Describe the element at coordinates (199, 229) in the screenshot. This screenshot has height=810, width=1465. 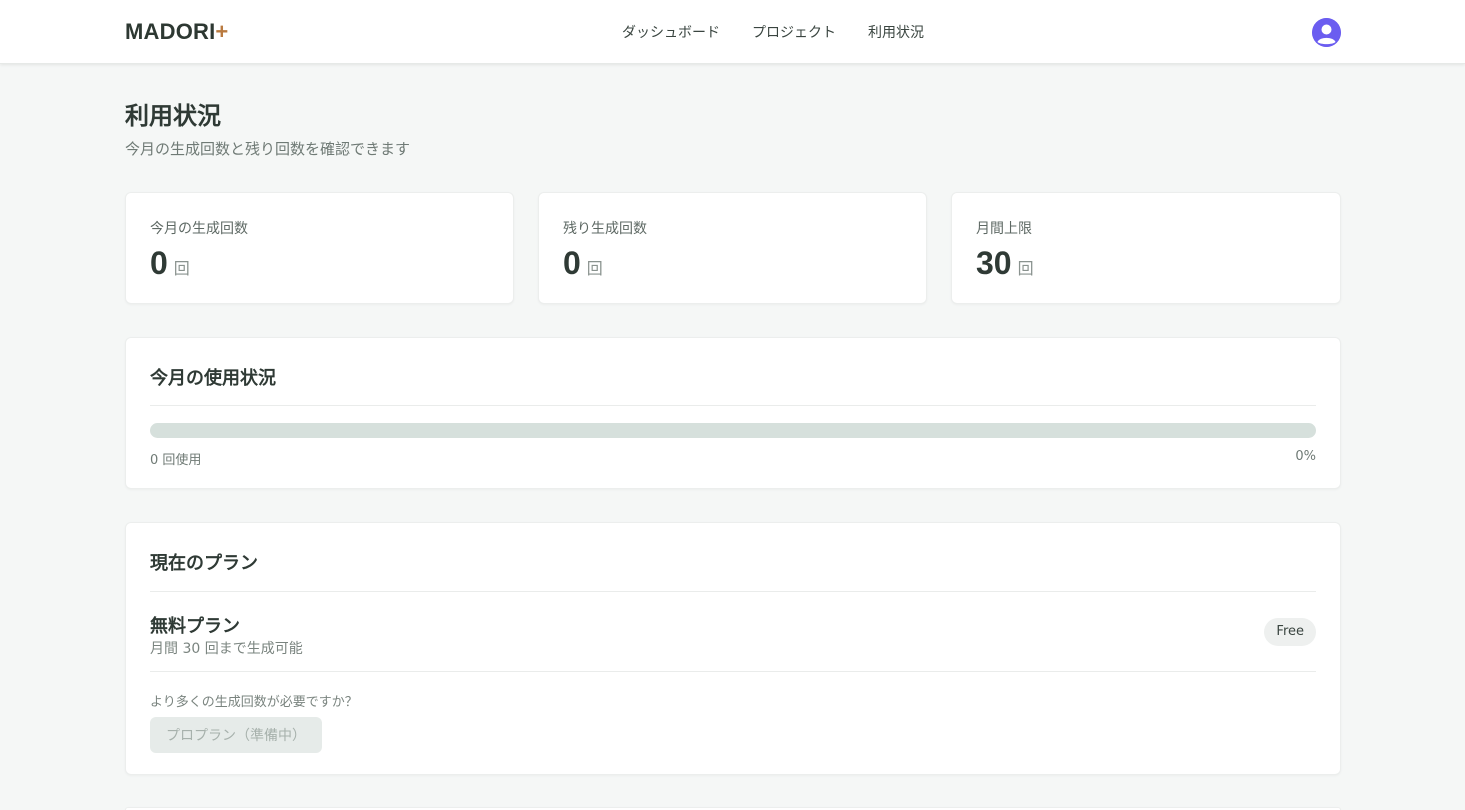
I see `stat-label: 今月の生成回数` at that location.